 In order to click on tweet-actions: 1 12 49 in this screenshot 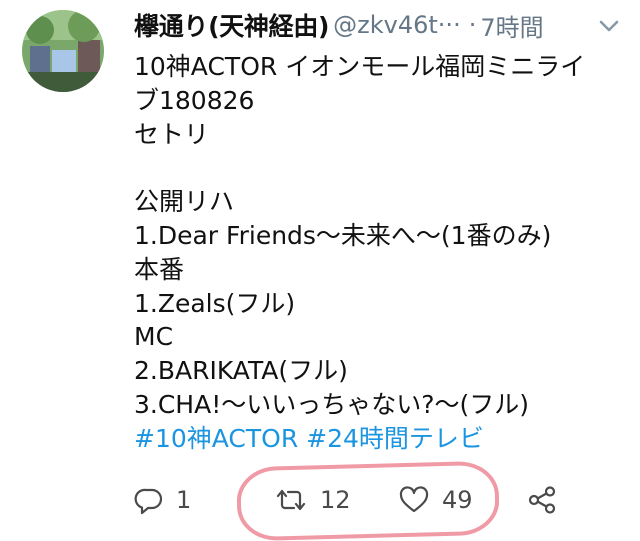, I will do `click(379, 500)`.